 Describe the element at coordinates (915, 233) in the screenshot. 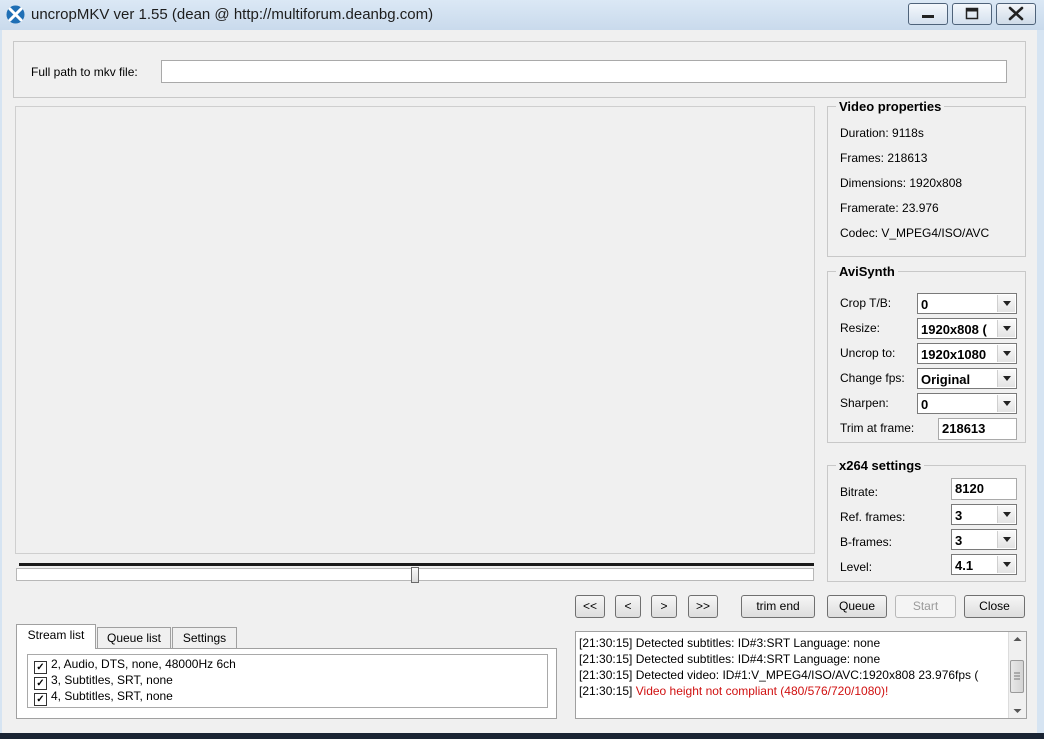

I see `codec-text: Codec: V_MPEG4/ISO/AVC` at that location.